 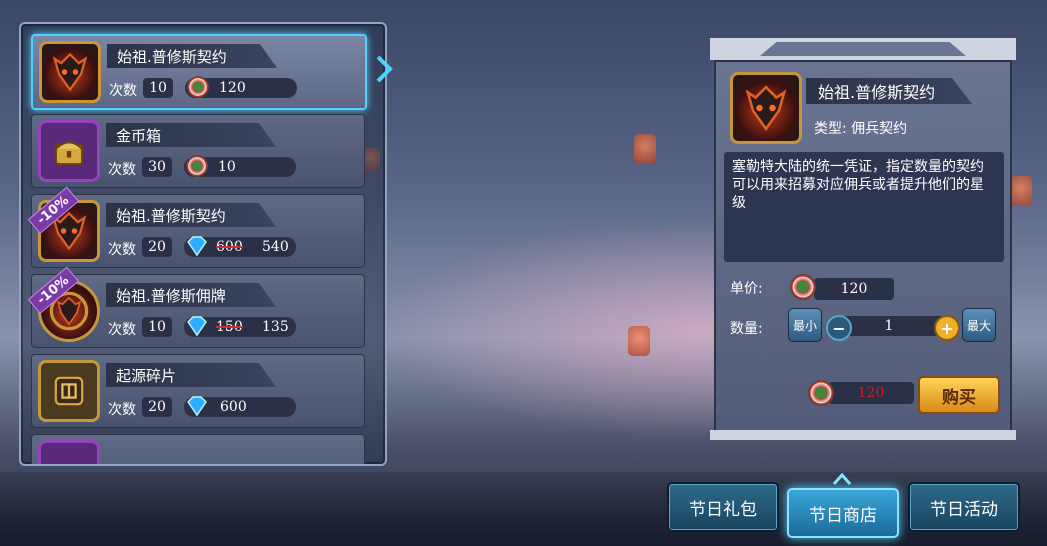 I want to click on buy-button: 购买, so click(x=959, y=395).